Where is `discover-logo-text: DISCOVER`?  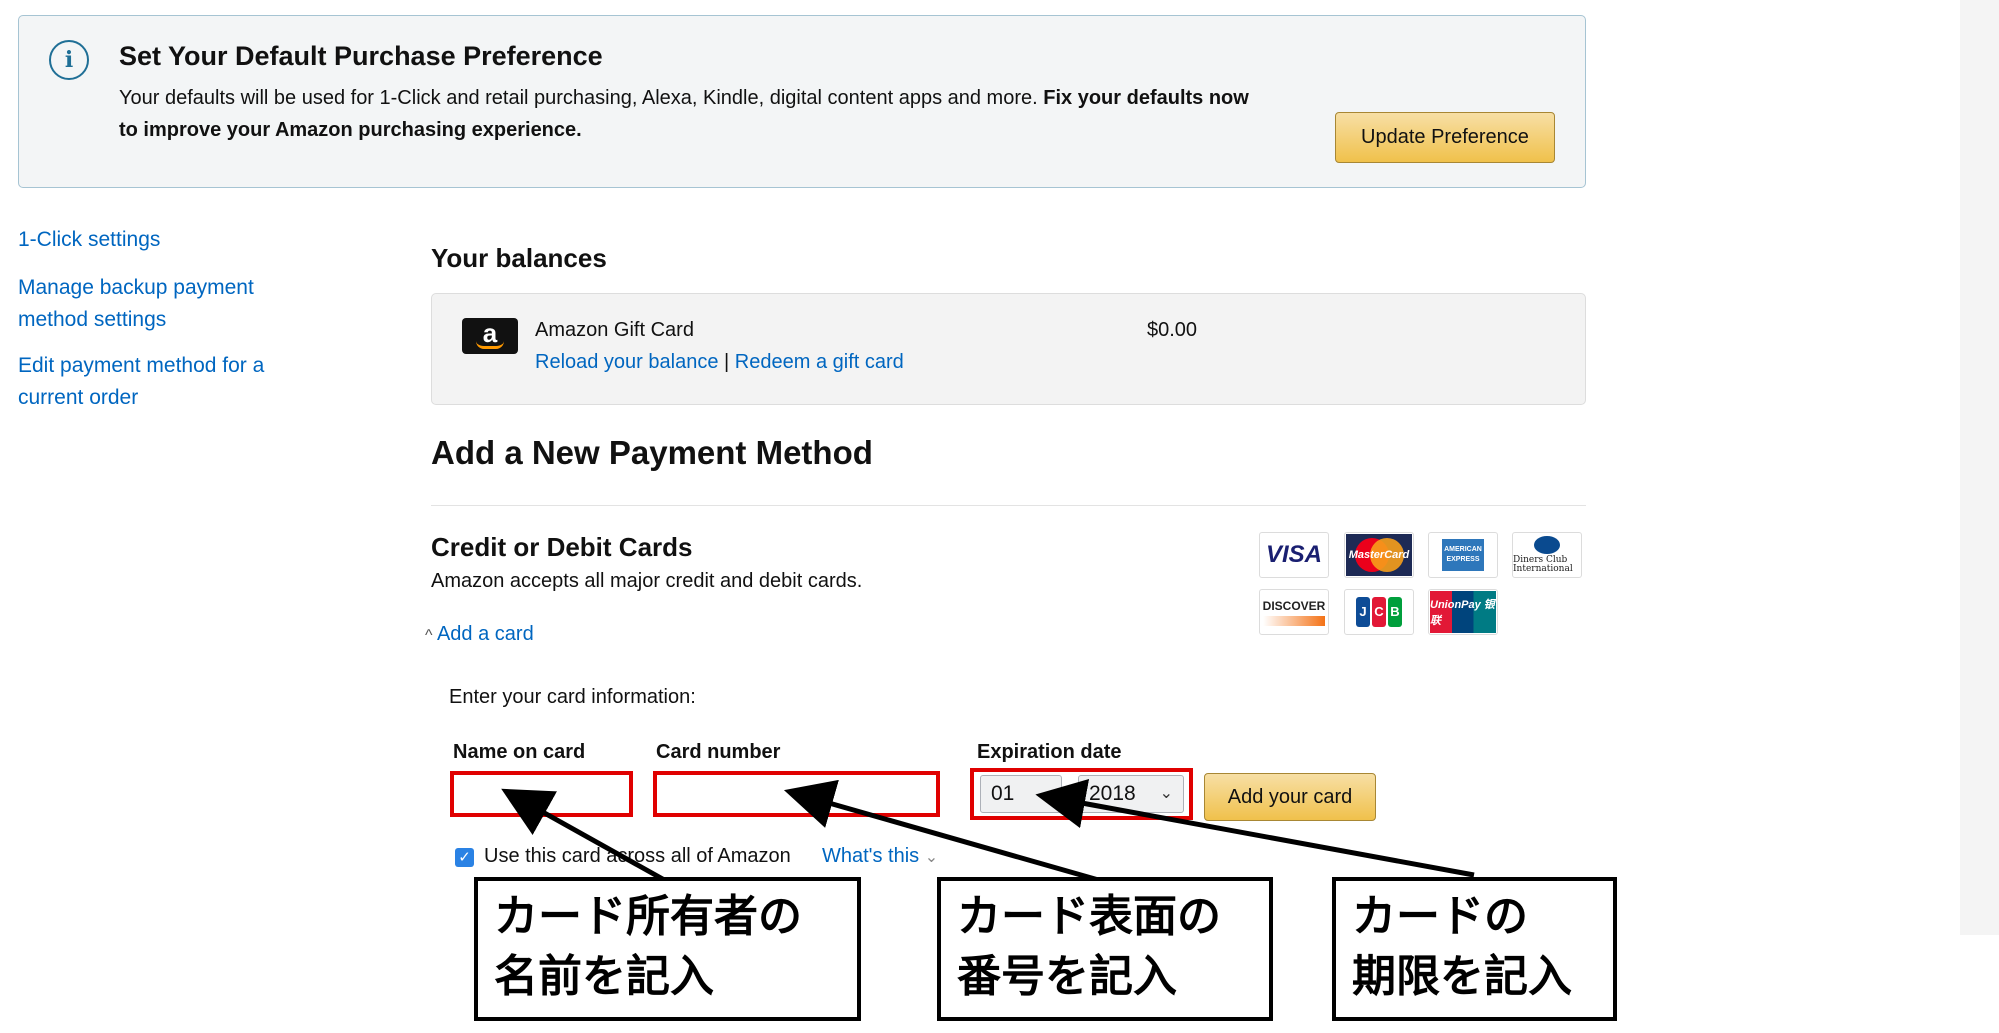
discover-logo-text: DISCOVER is located at coordinates (1294, 605).